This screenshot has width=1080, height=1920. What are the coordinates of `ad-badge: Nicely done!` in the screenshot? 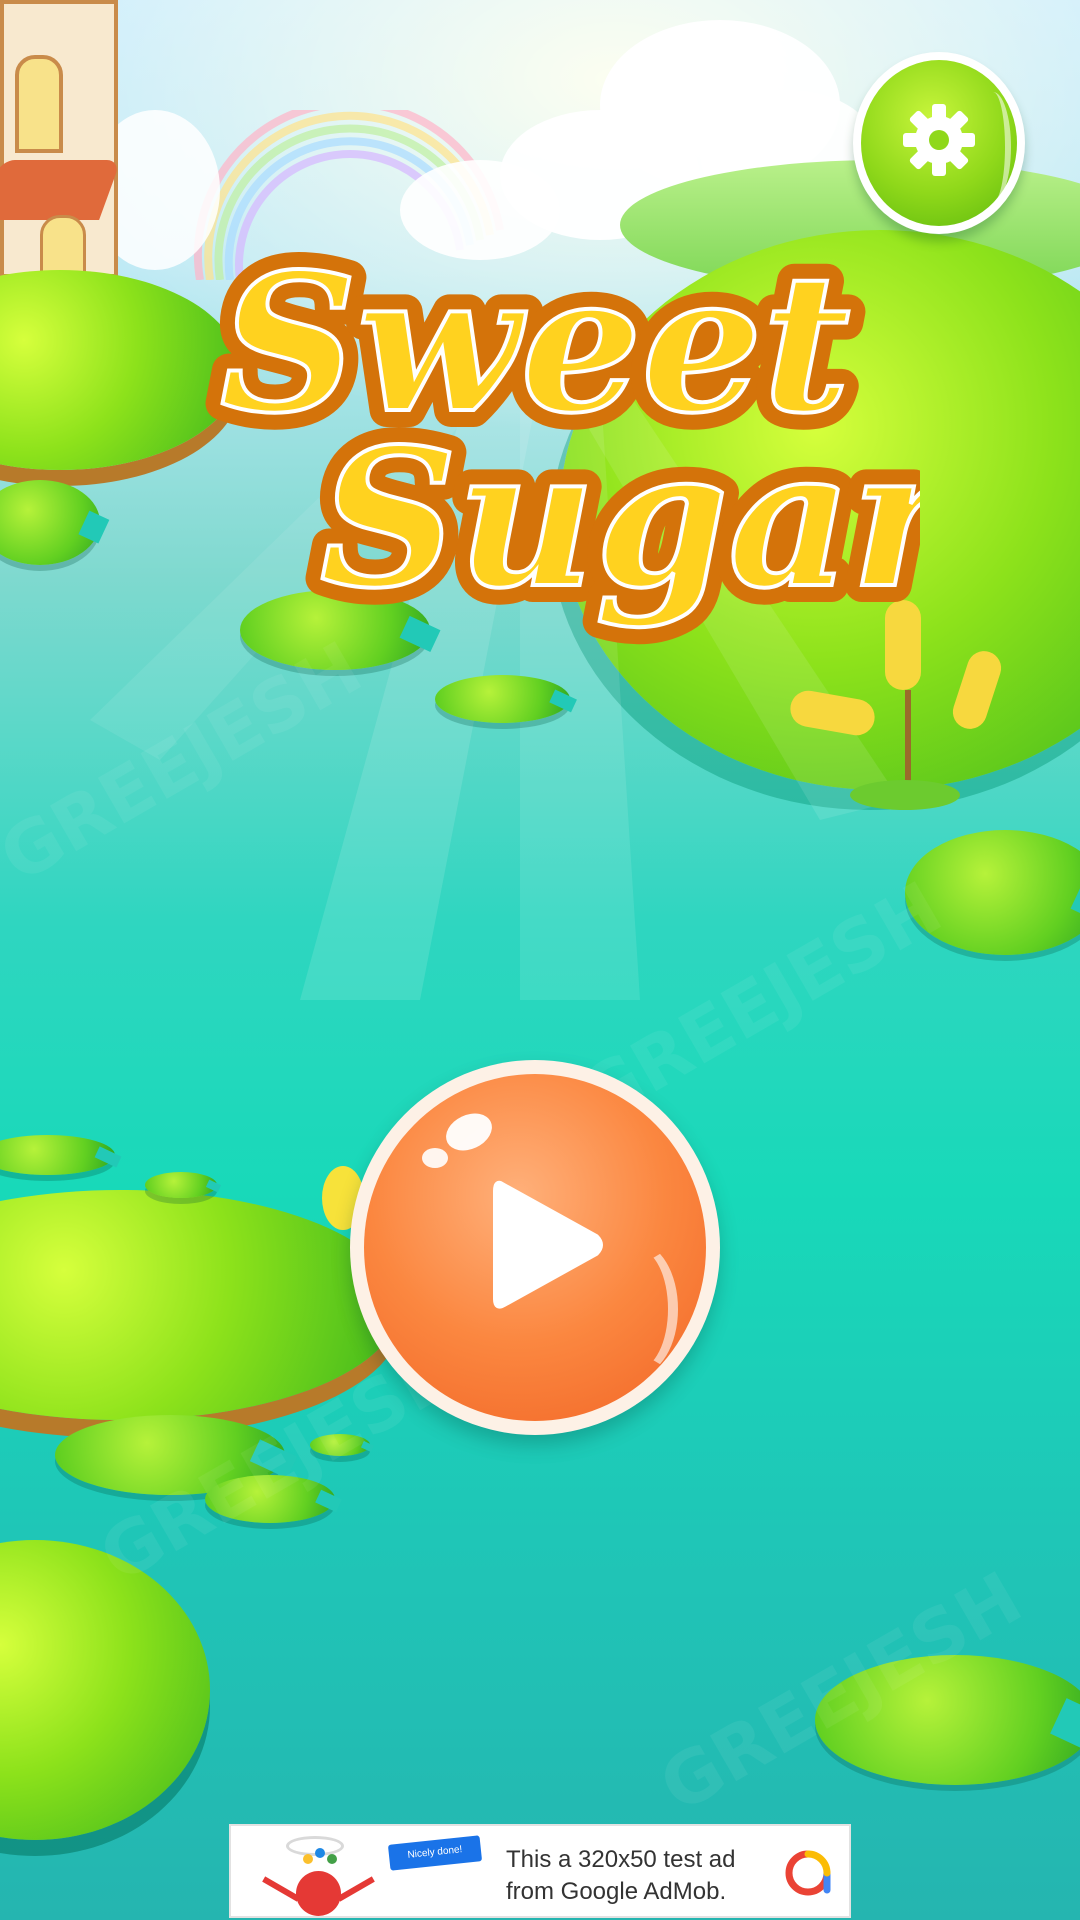 It's located at (435, 1853).